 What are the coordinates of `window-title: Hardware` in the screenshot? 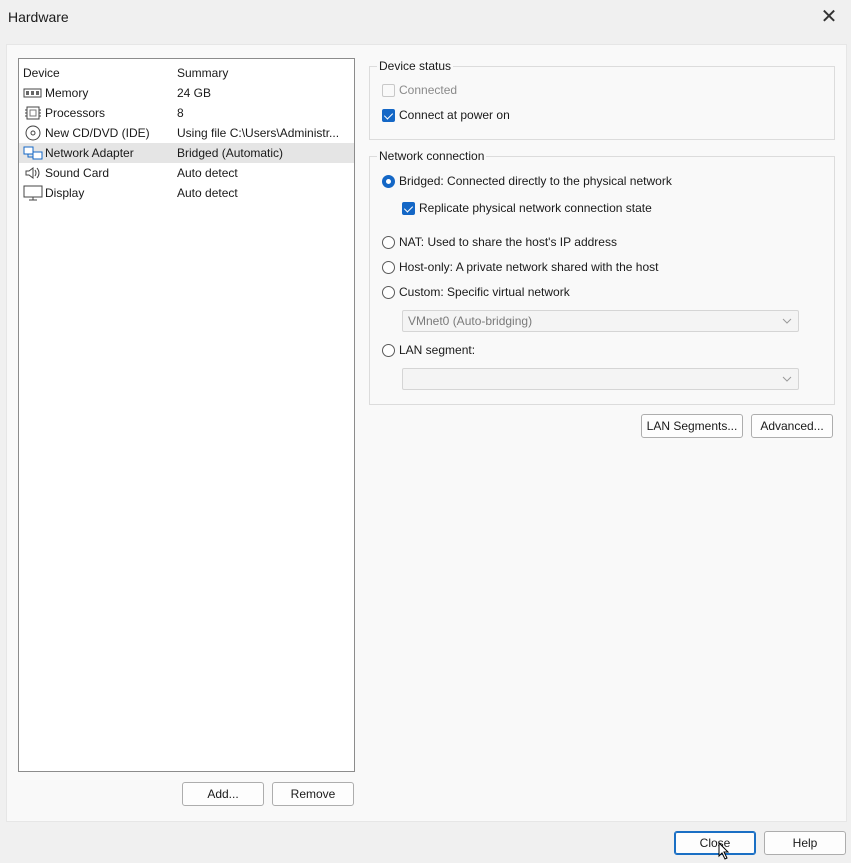 It's located at (38, 17).